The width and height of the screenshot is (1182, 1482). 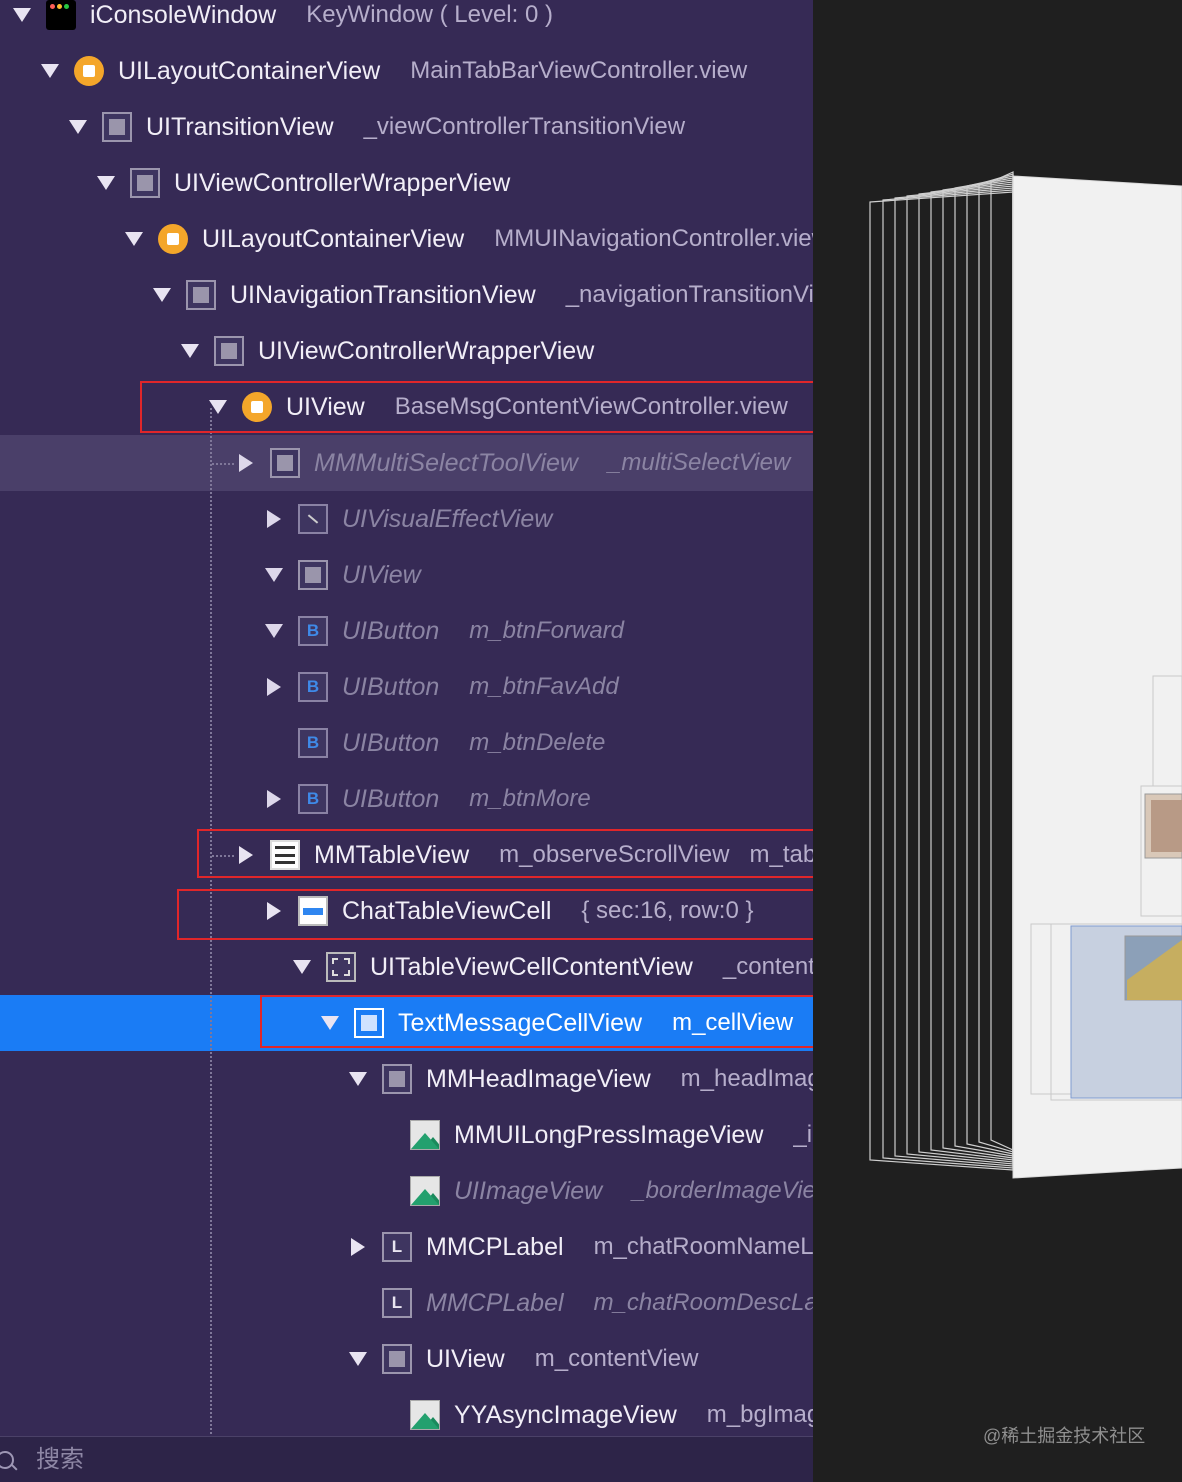 I want to click on instance-name: KeyWindow ( Level: 0 ), so click(x=429, y=14).